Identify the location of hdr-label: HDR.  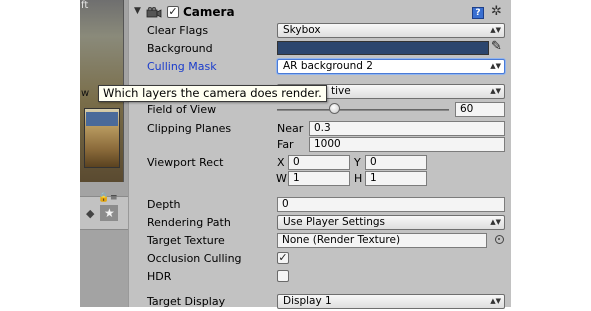
(159, 276).